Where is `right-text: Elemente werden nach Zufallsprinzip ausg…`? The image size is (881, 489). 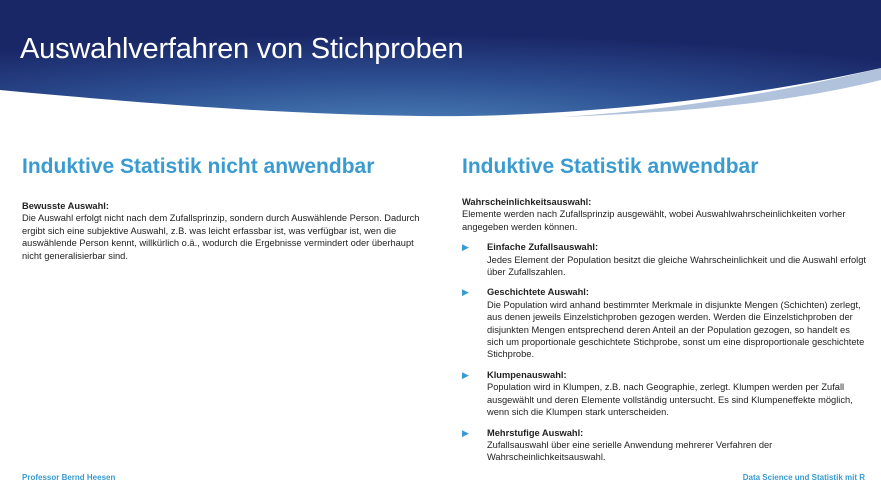
right-text: Elemente werden nach Zufallsprinzip ausg… is located at coordinates (654, 220).